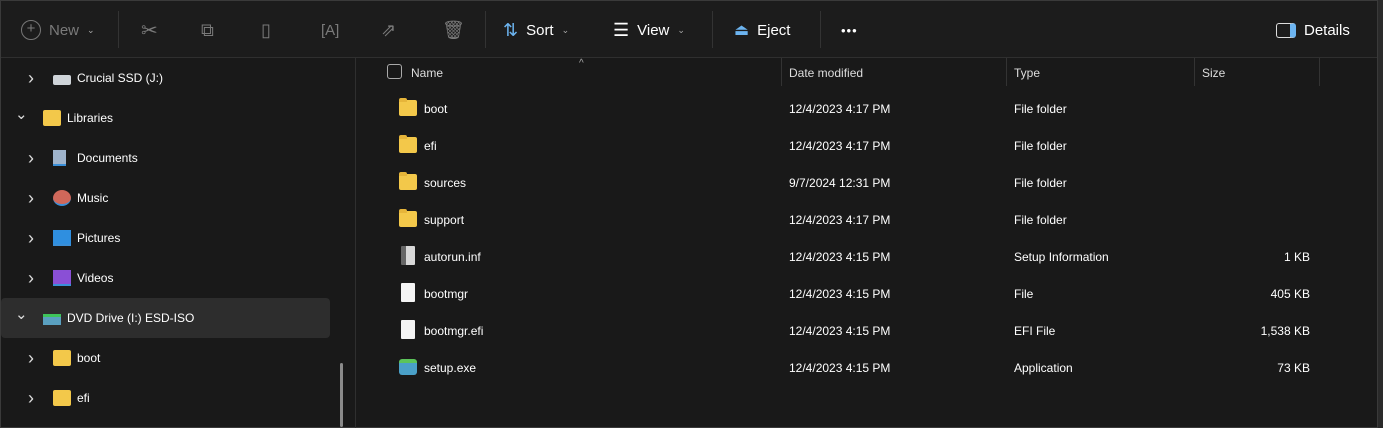  I want to click on music-icon, so click(62, 198).